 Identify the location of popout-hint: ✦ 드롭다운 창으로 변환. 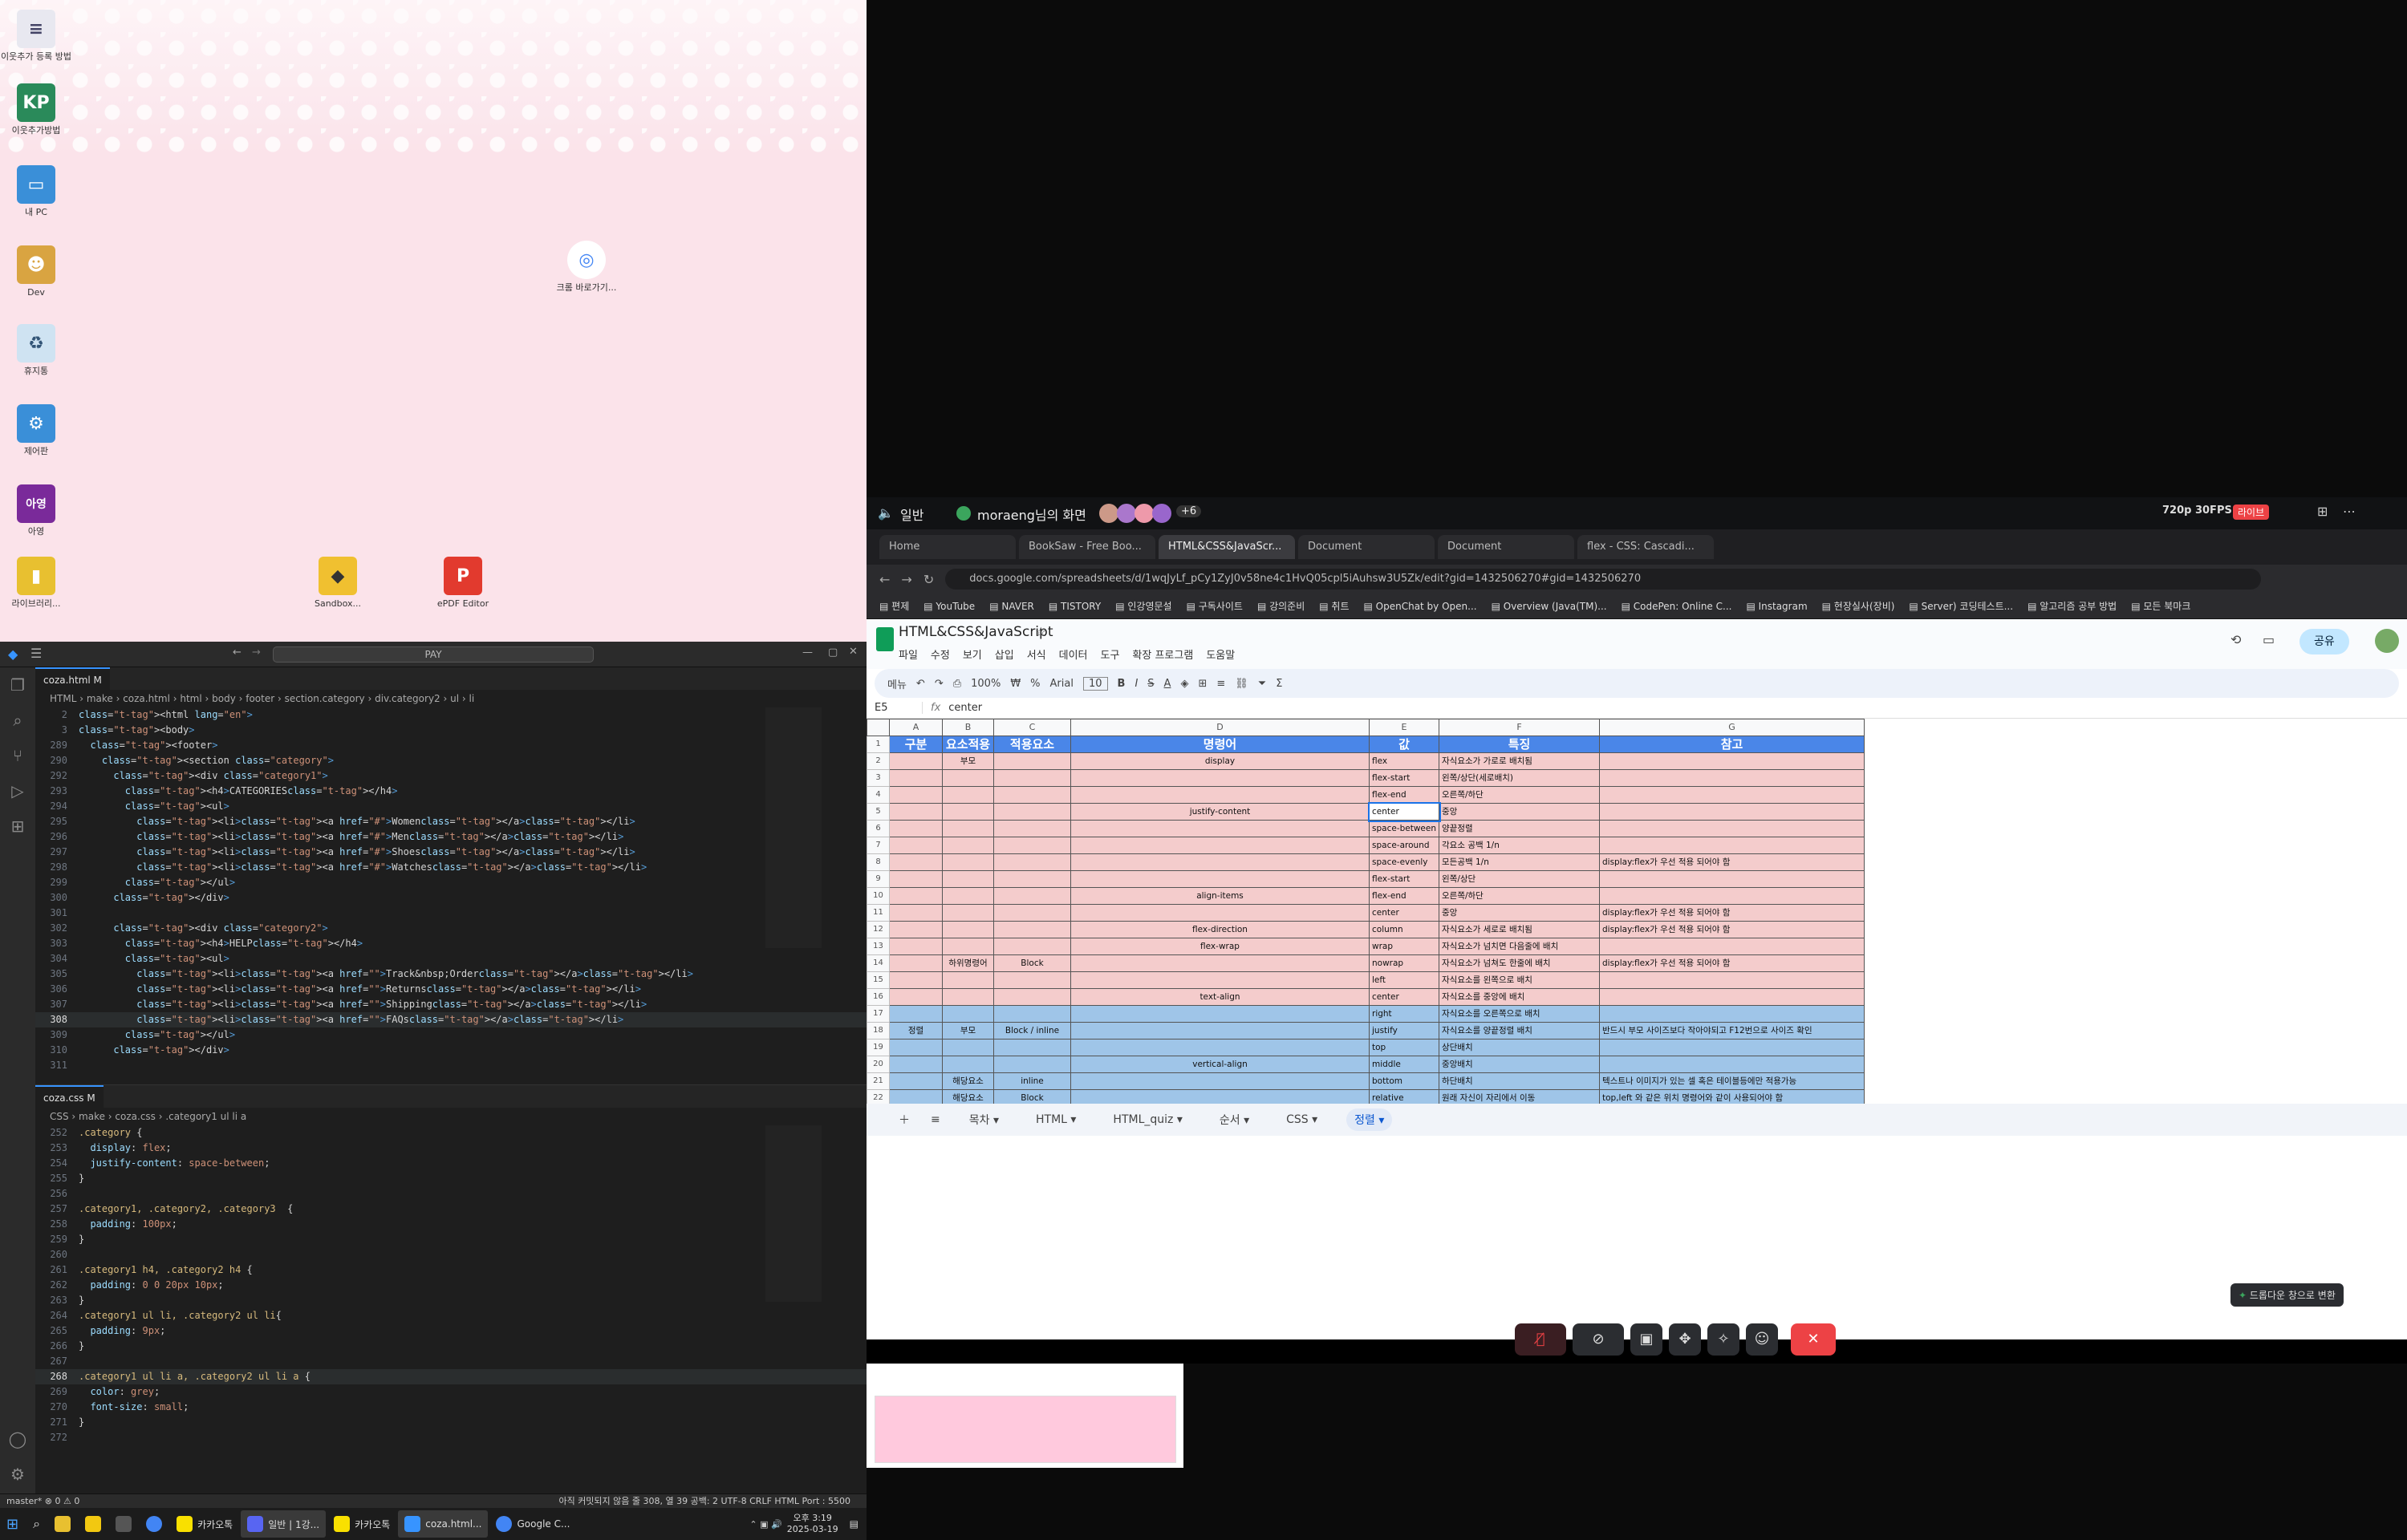
(2287, 1295).